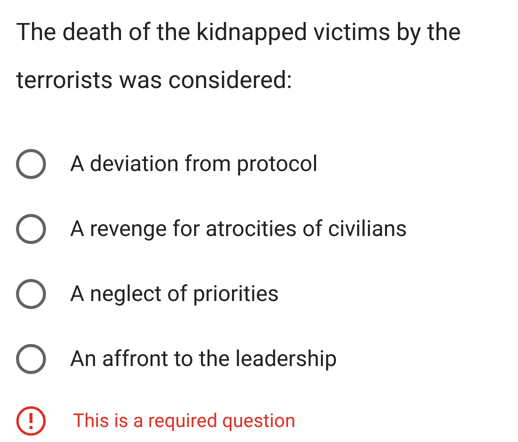 The image size is (518, 442). Describe the element at coordinates (184, 421) in the screenshot. I see `error-message: This is a required question` at that location.